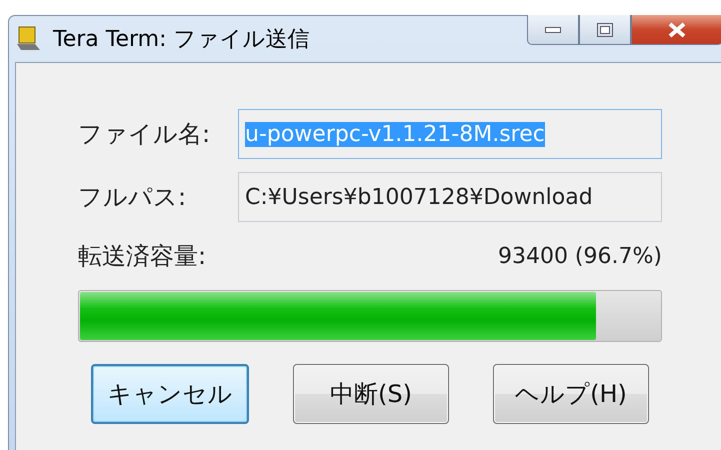 This screenshot has height=450, width=721. Describe the element at coordinates (133, 197) in the screenshot. I see `field-label: フルパス:` at that location.